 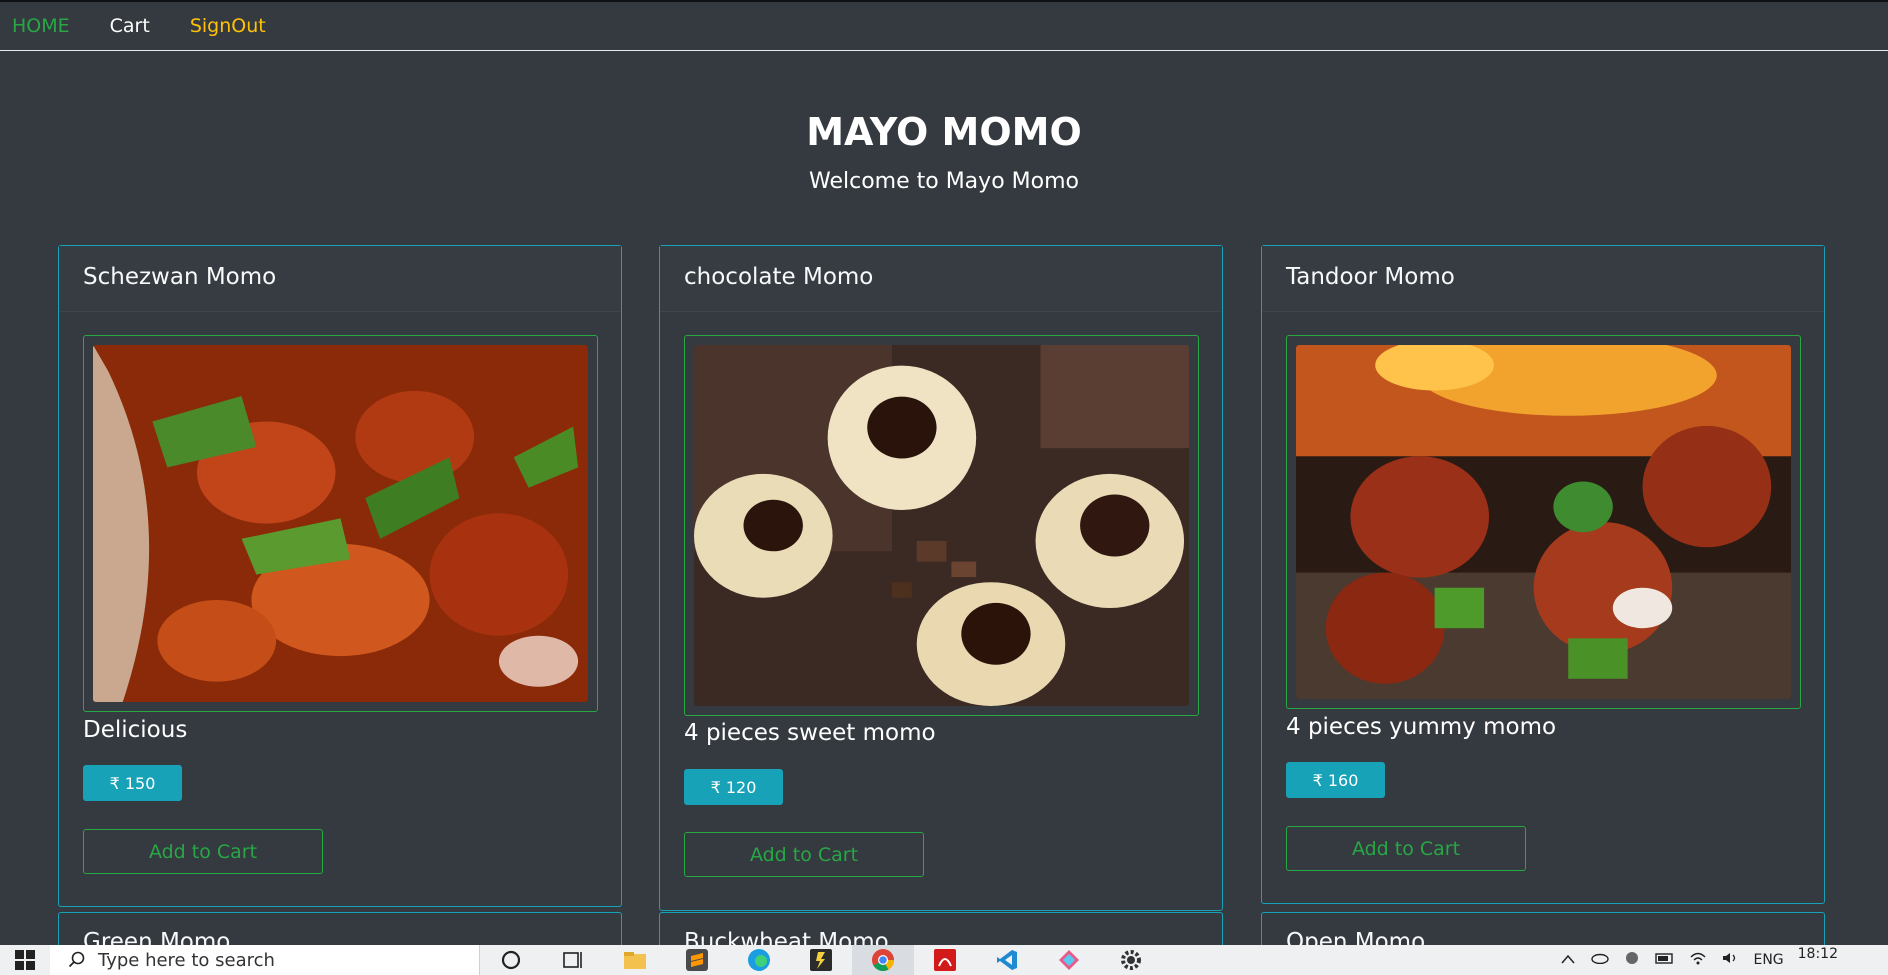 What do you see at coordinates (944, 181) in the screenshot?
I see `page-subtitle: Welcome to Mayo Momo` at bounding box center [944, 181].